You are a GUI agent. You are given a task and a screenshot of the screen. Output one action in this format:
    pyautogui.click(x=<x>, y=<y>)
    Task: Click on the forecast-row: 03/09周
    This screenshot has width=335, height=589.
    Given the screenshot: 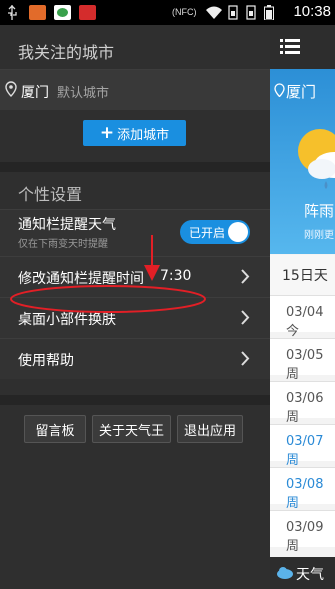 What is the action you would take?
    pyautogui.click(x=302, y=532)
    